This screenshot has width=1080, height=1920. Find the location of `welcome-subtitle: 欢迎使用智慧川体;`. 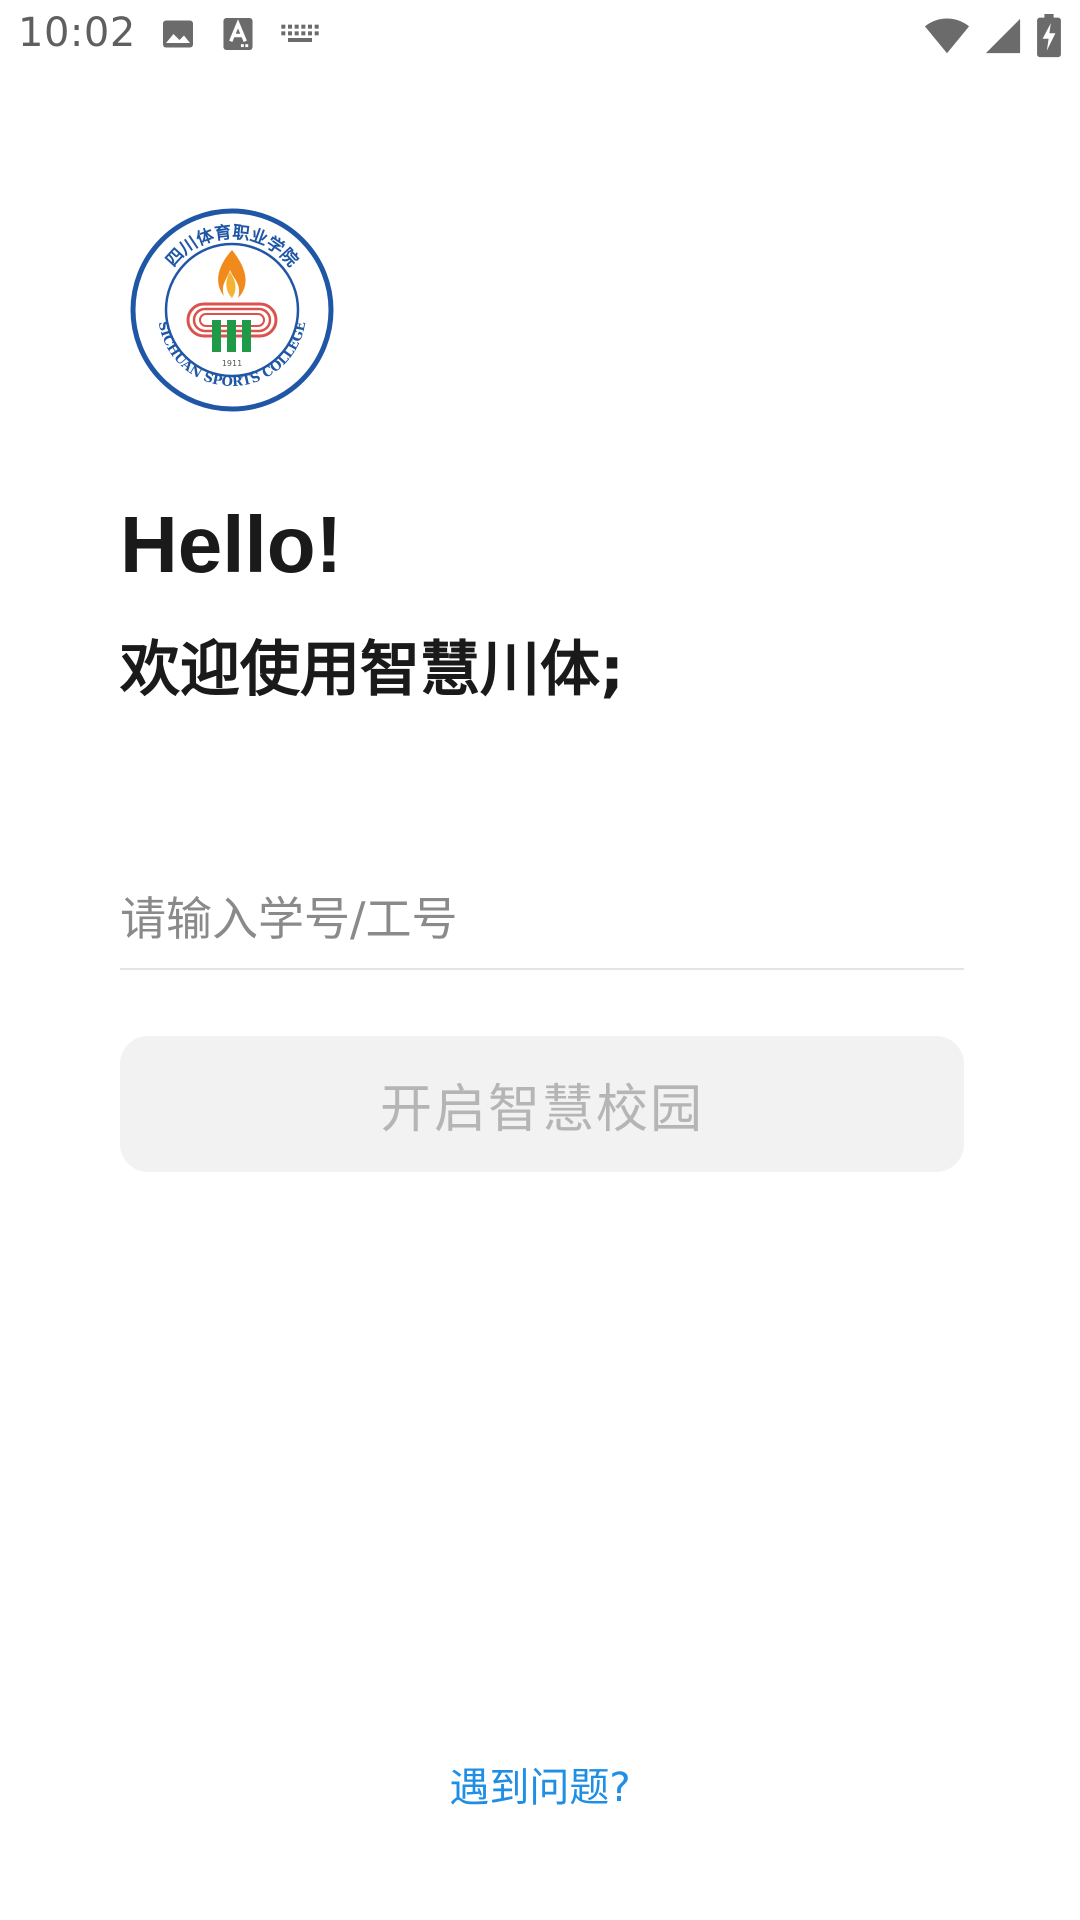

welcome-subtitle: 欢迎使用智慧川体; is located at coordinates (372, 670).